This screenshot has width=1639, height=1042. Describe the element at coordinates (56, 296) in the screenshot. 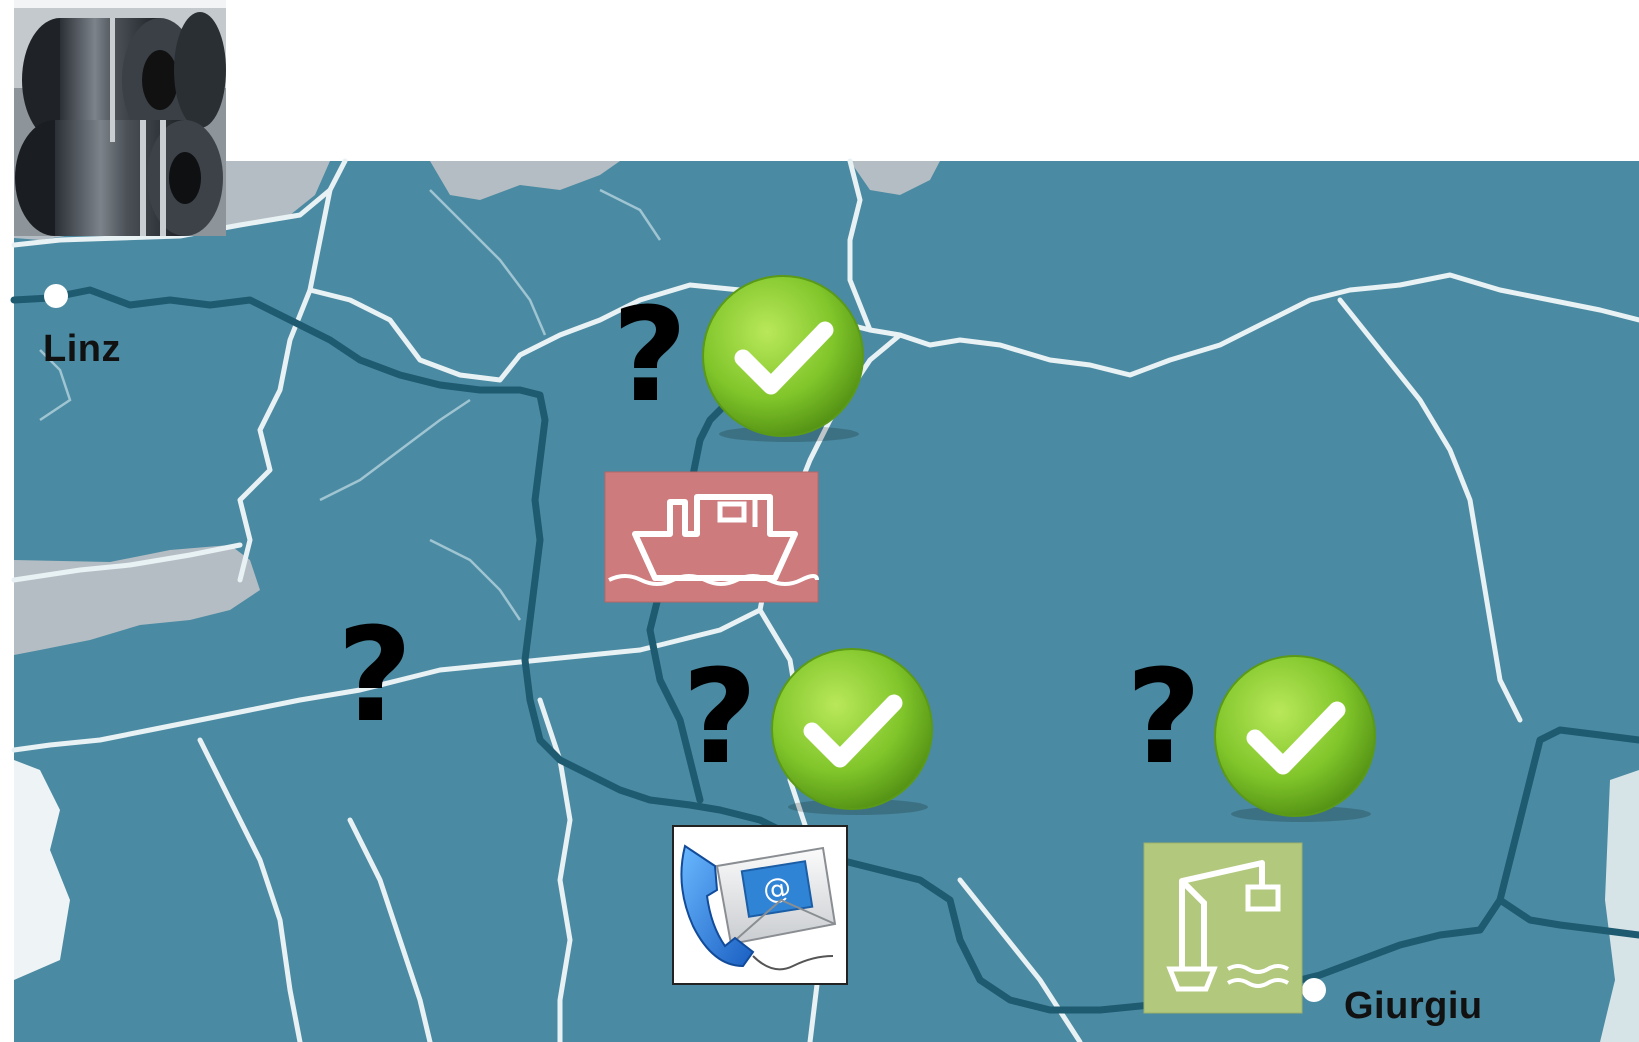

I see `origin-marker` at that location.